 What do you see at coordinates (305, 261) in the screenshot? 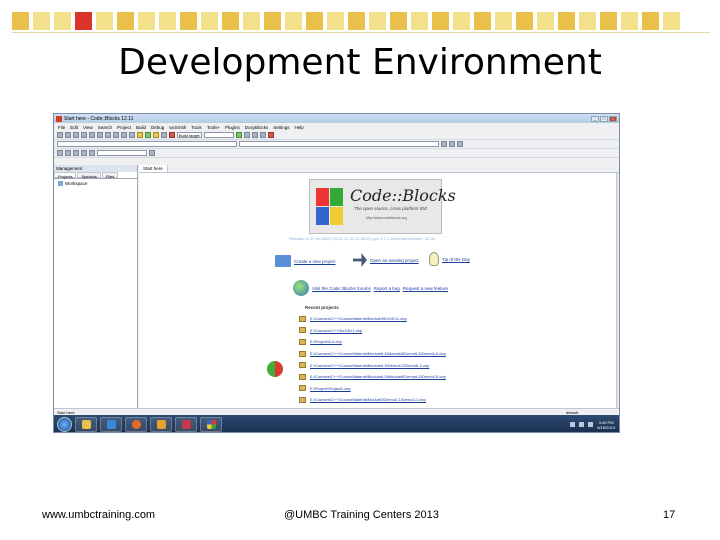
I see `create-project-link: Create a new project` at bounding box center [305, 261].